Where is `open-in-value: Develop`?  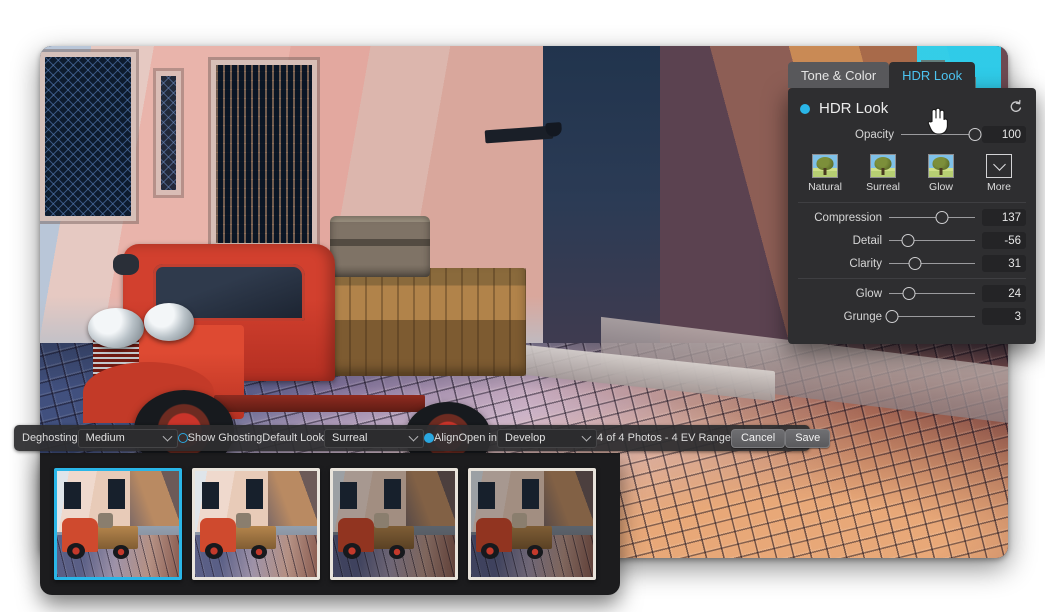 open-in-value: Develop is located at coordinates (525, 438).